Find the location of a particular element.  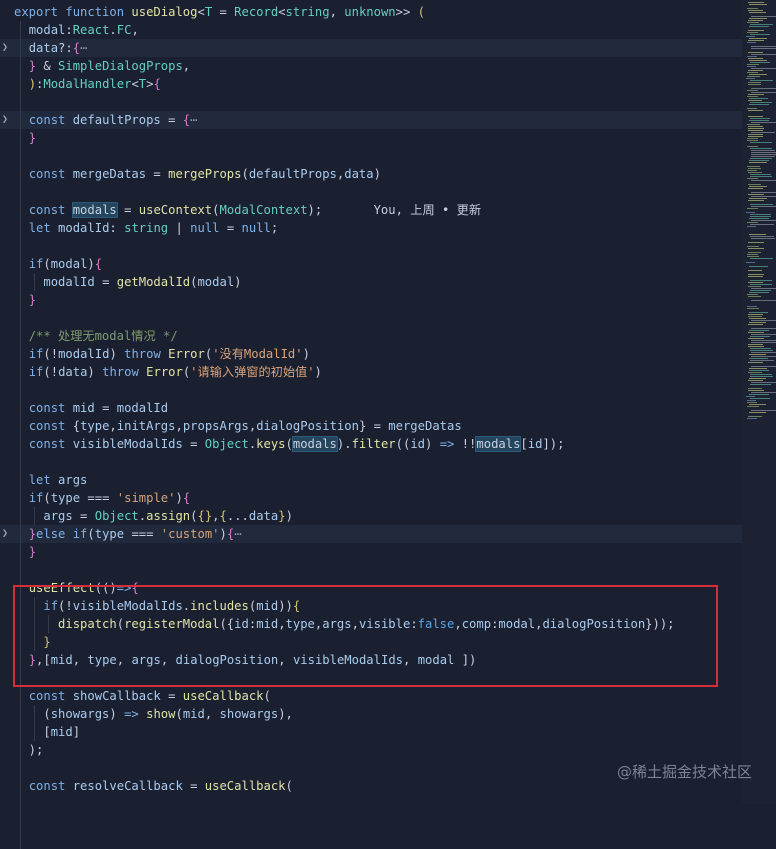

code-text: data?:{⋯ is located at coordinates (51, 48).